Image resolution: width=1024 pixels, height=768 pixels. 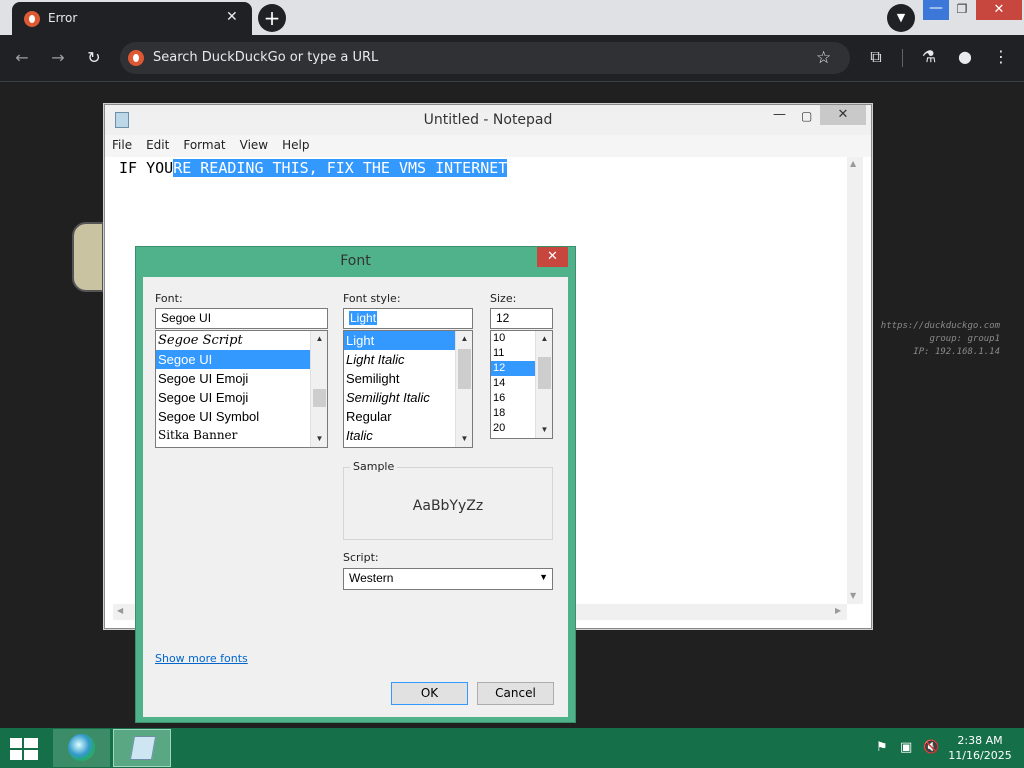 I want to click on notepad-vertical-scrollbar: ▲ ▼, so click(x=855, y=380).